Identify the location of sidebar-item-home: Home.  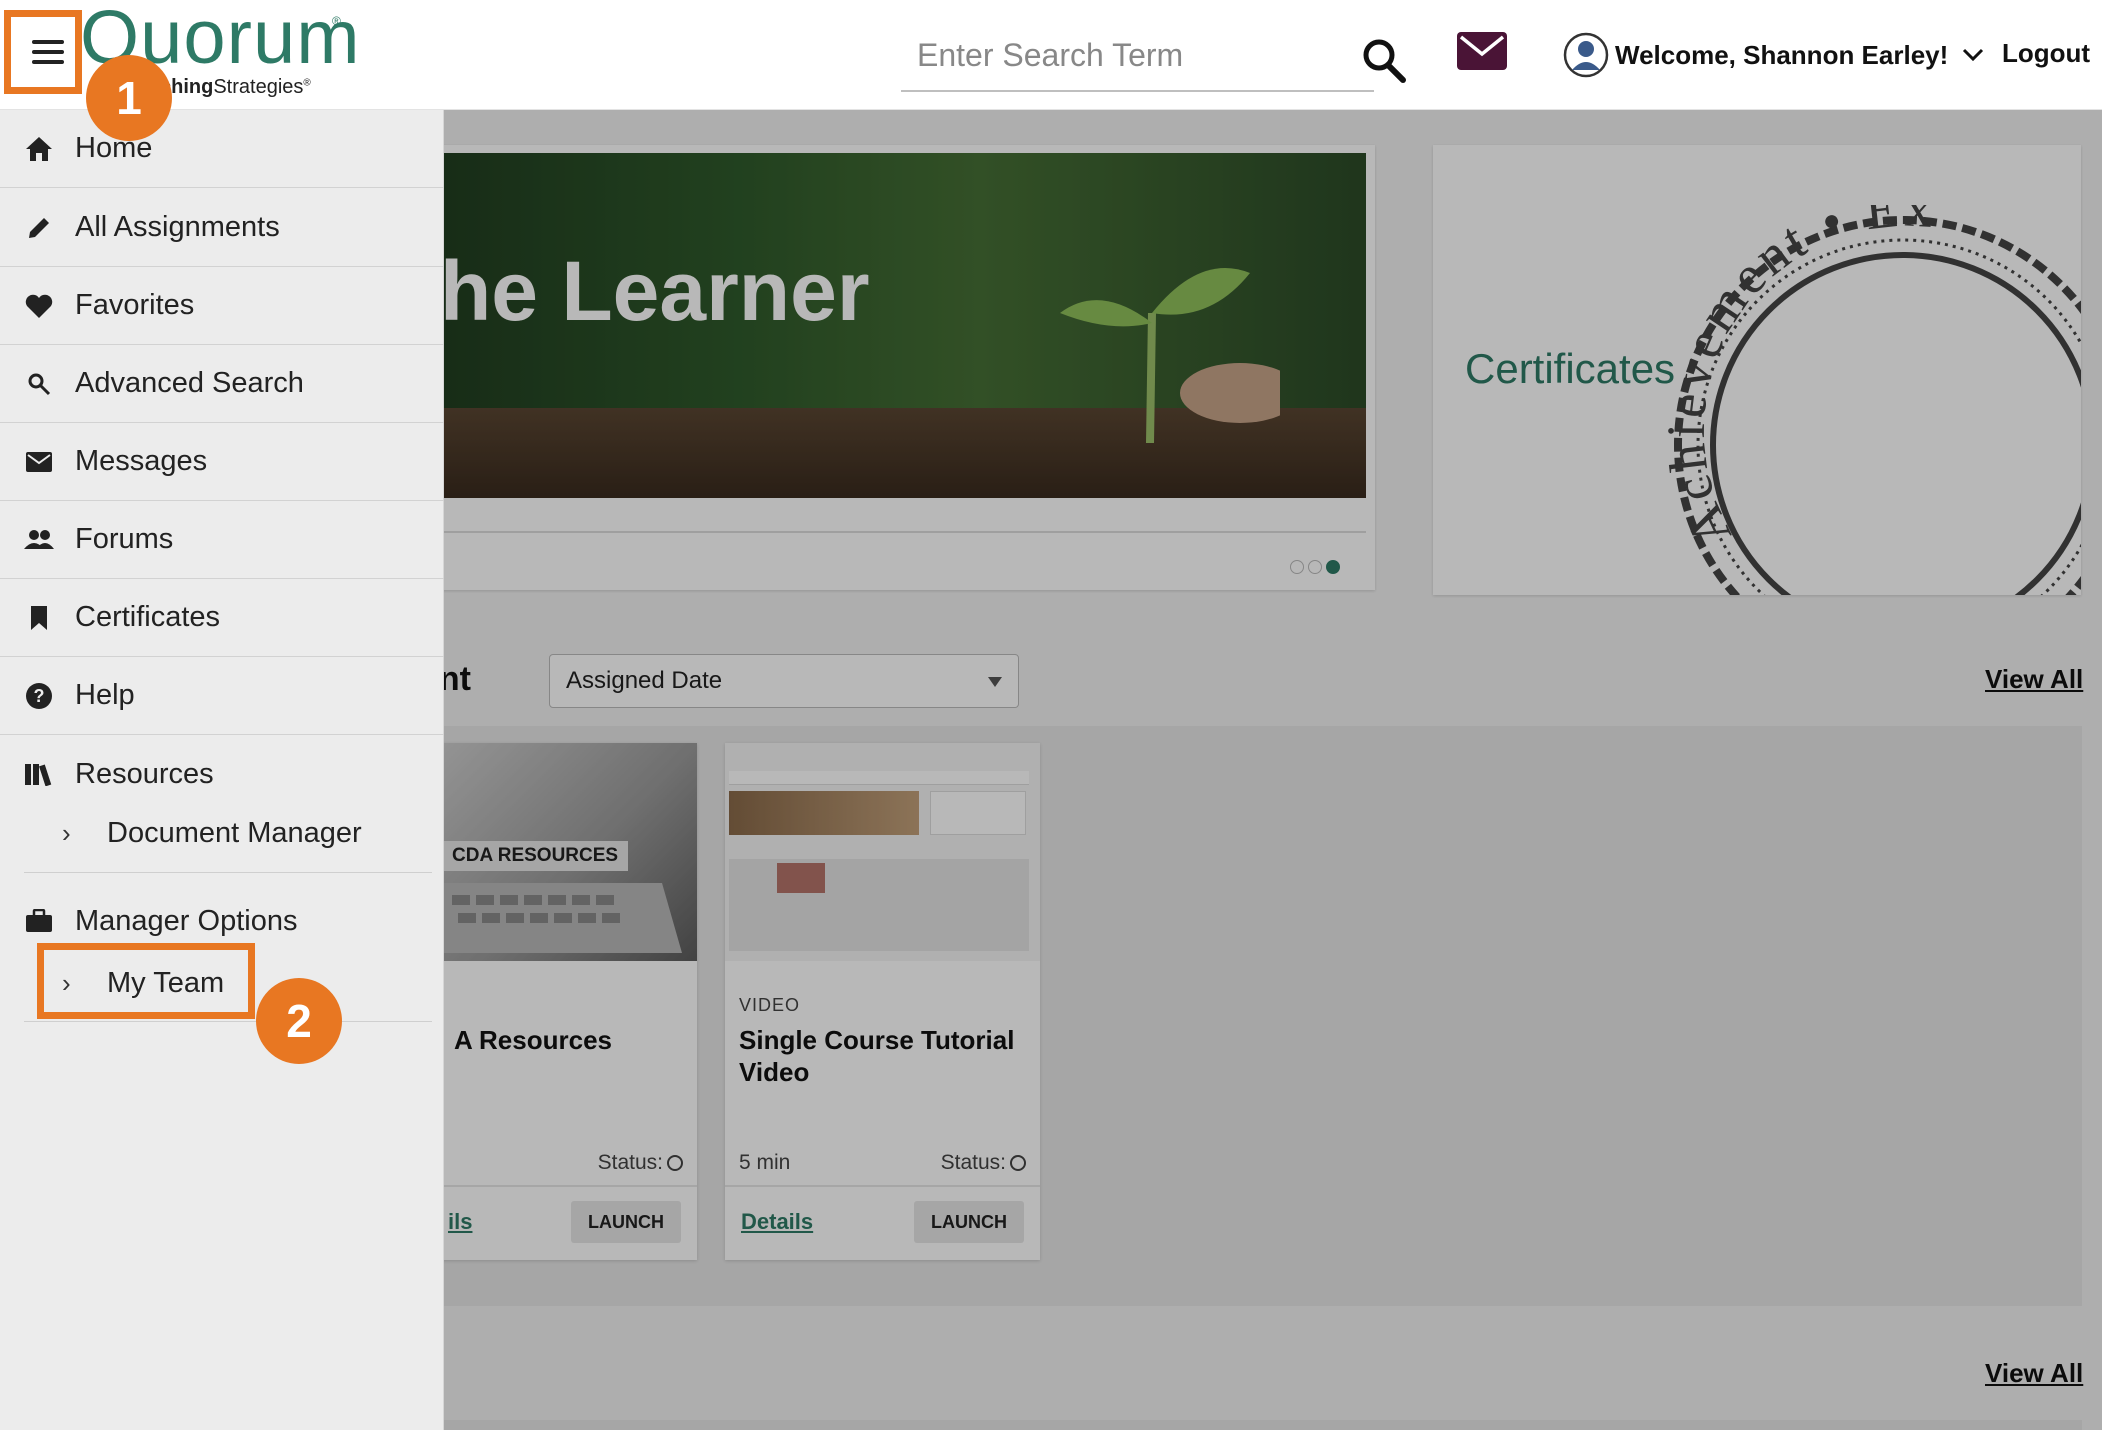
(222, 149).